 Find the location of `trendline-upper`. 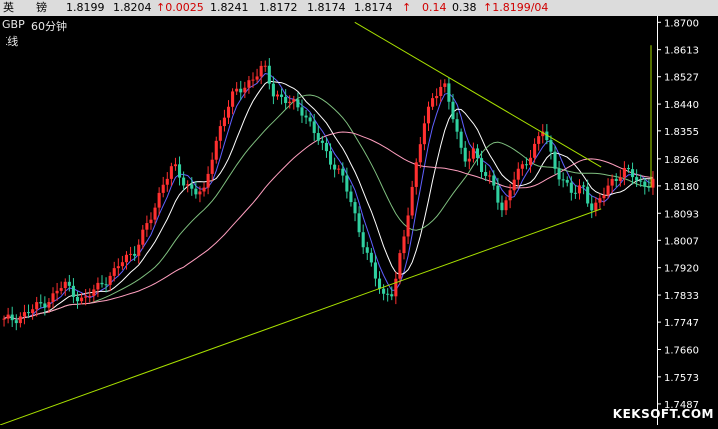

trendline-upper is located at coordinates (478, 94).